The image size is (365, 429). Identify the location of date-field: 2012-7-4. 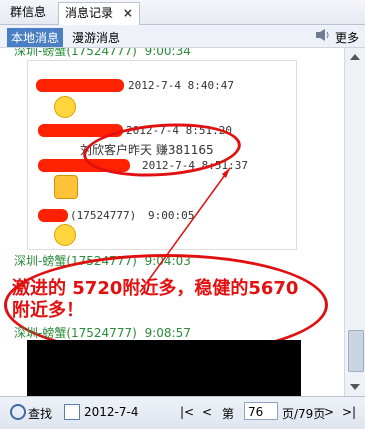
(111, 412).